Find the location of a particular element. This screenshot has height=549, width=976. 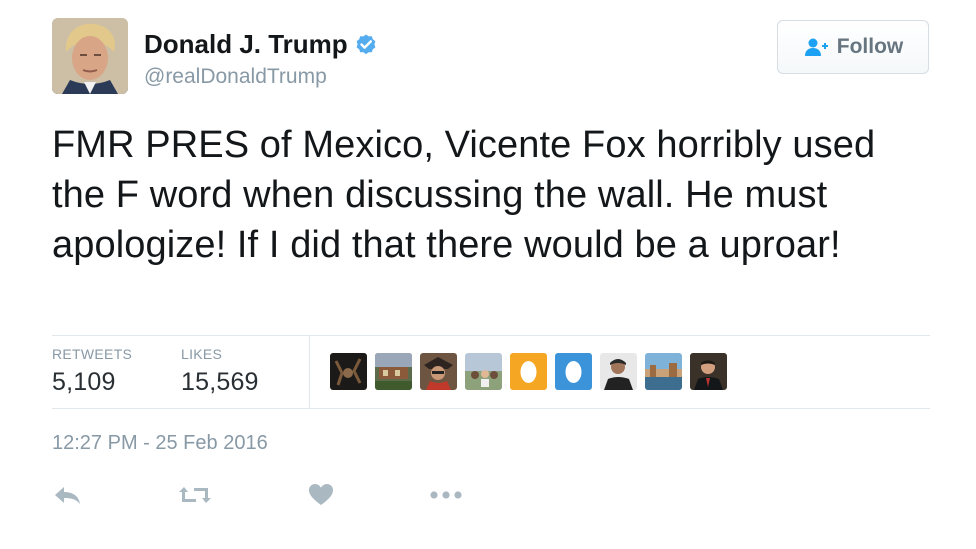

more-icon is located at coordinates (446, 495).